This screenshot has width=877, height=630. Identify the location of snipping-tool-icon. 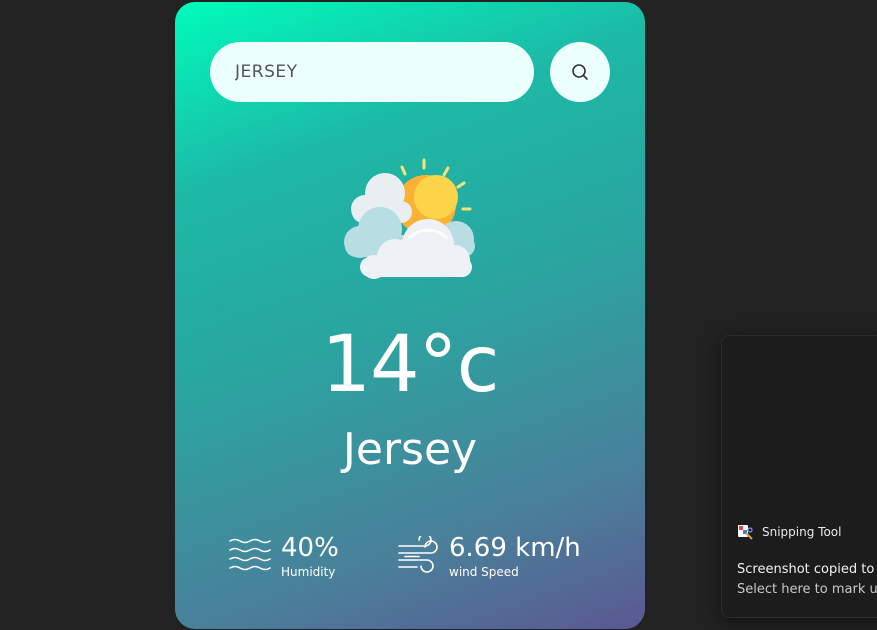
(745, 532).